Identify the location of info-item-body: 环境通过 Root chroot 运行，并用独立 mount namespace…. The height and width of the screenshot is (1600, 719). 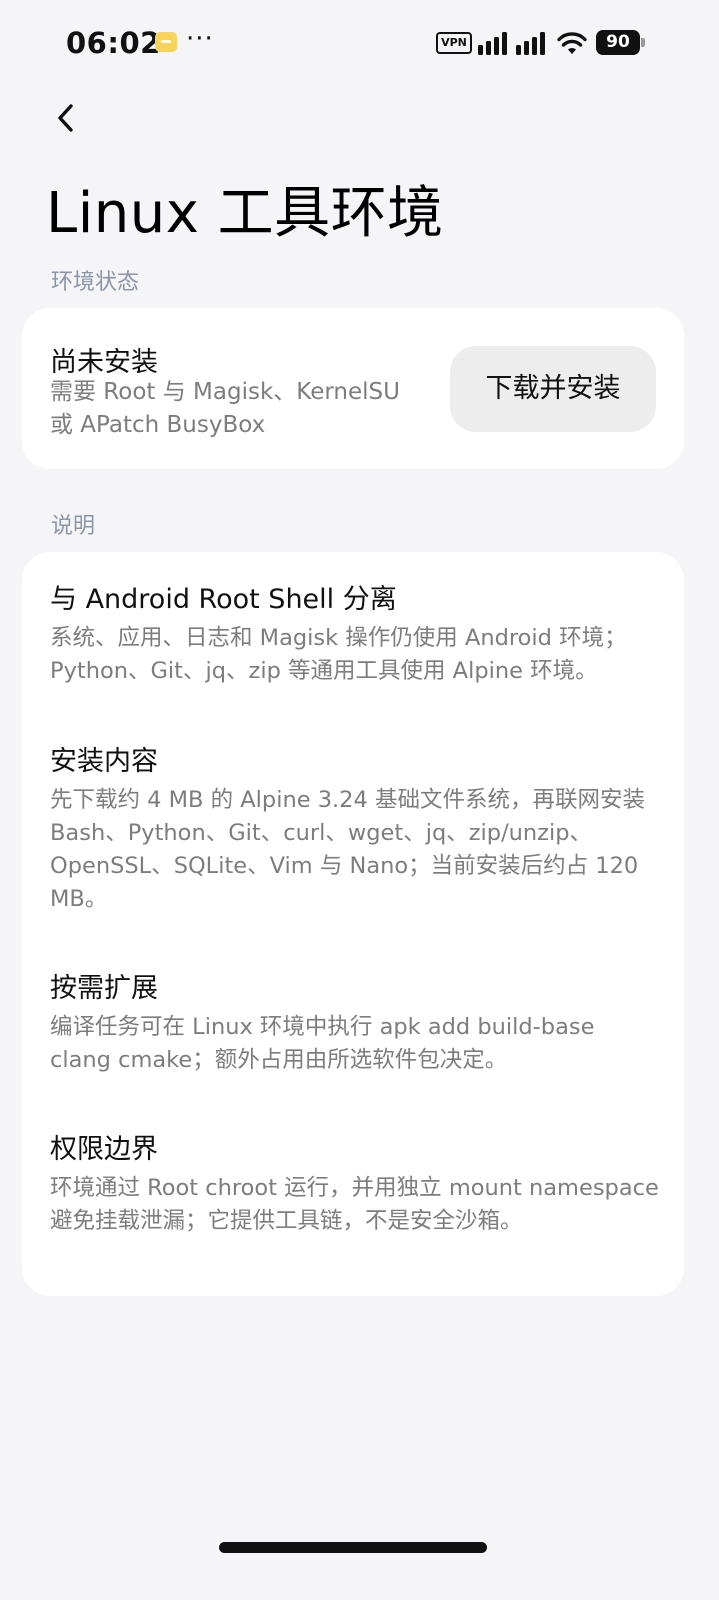
(354, 1204).